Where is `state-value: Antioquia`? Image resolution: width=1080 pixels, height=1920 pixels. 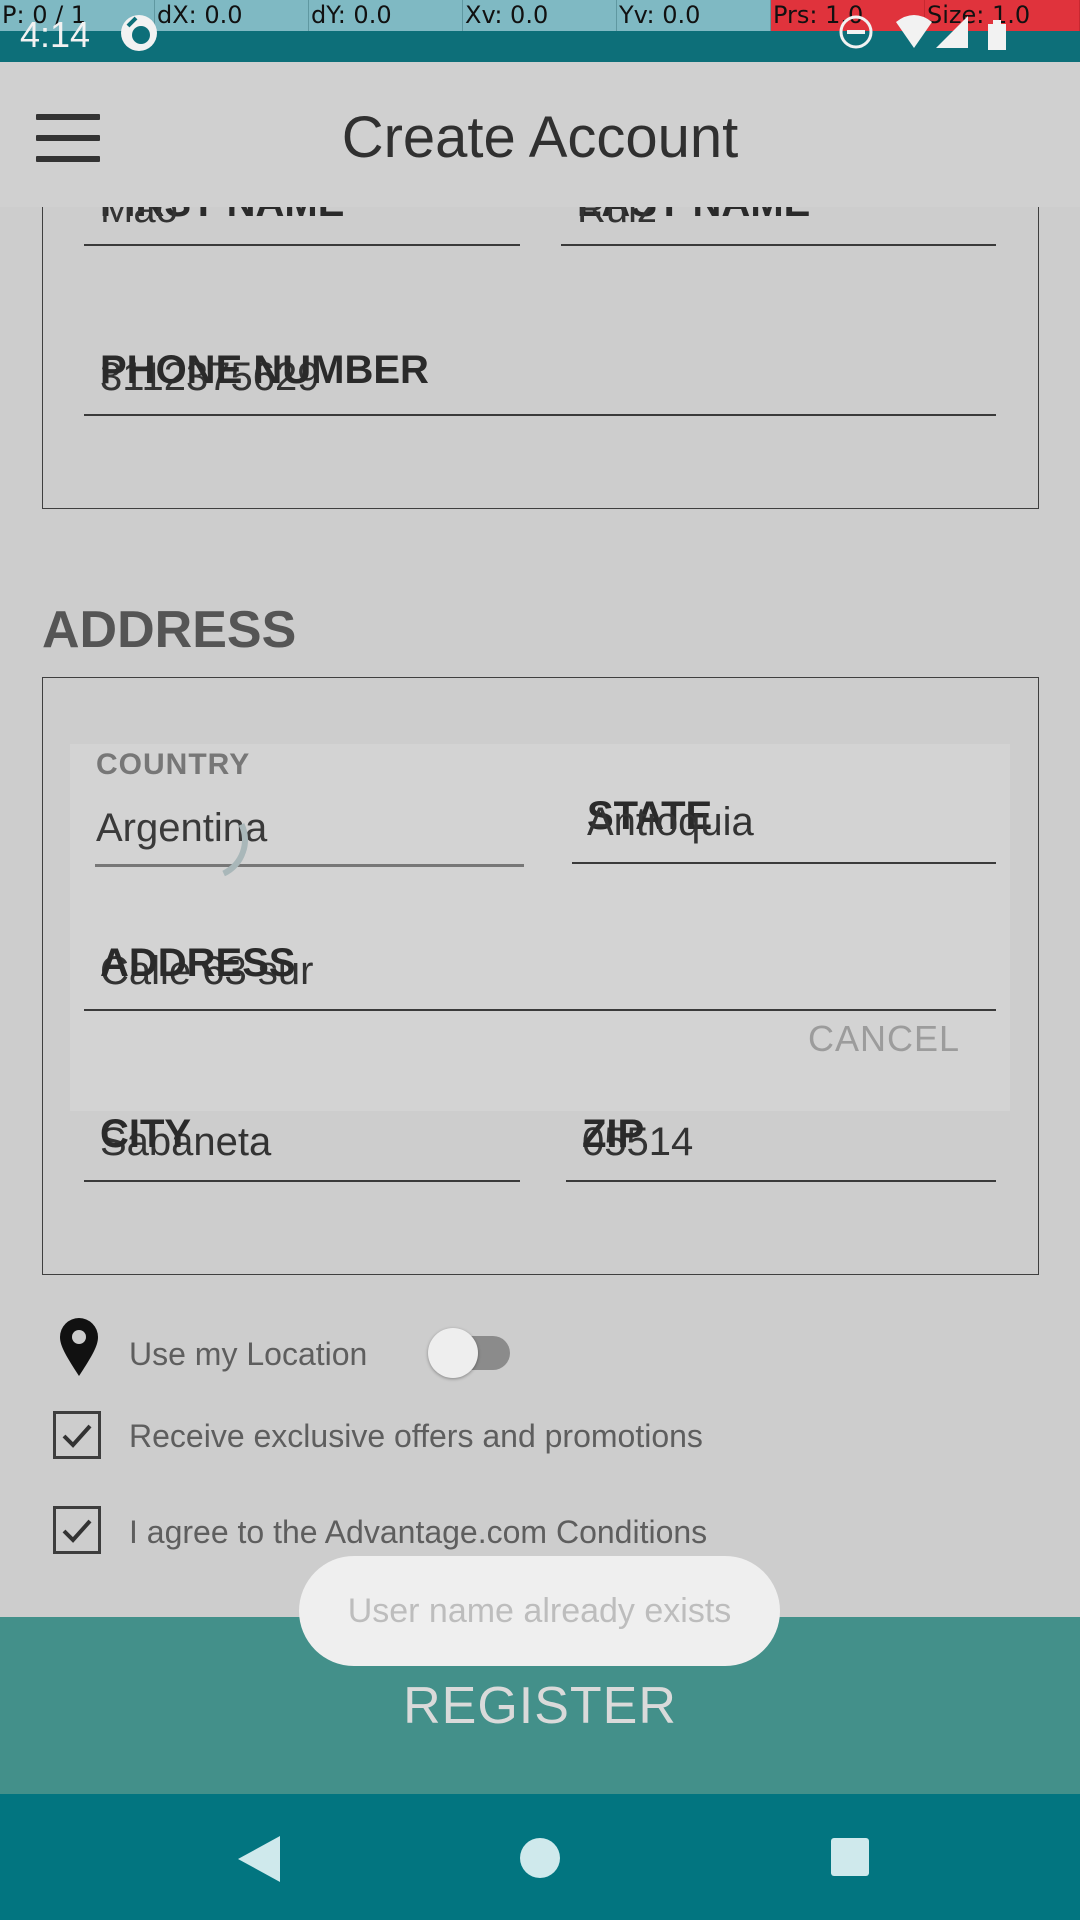
state-value: Antioquia is located at coordinates (670, 822).